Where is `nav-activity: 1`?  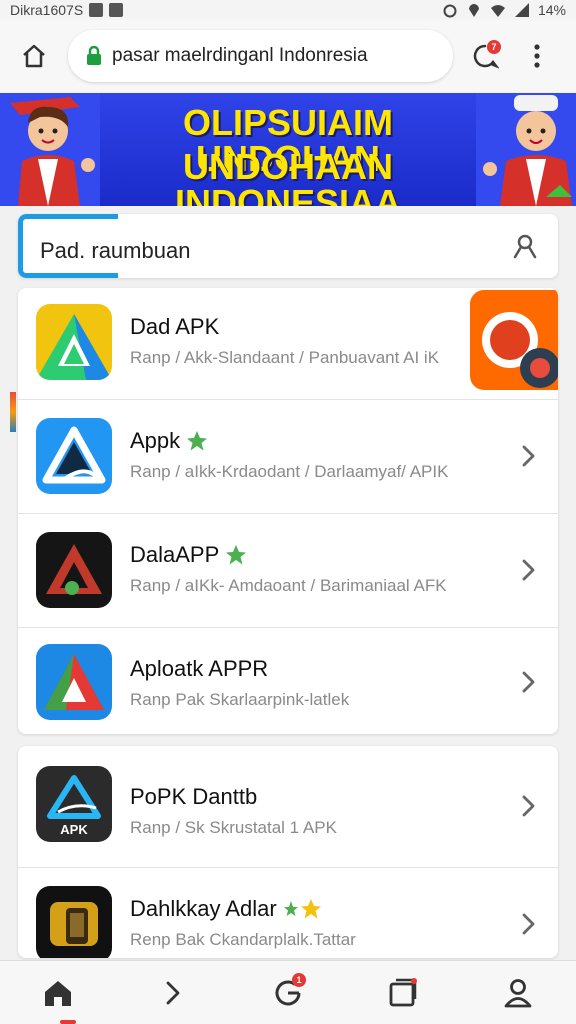 nav-activity: 1 is located at coordinates (288, 993).